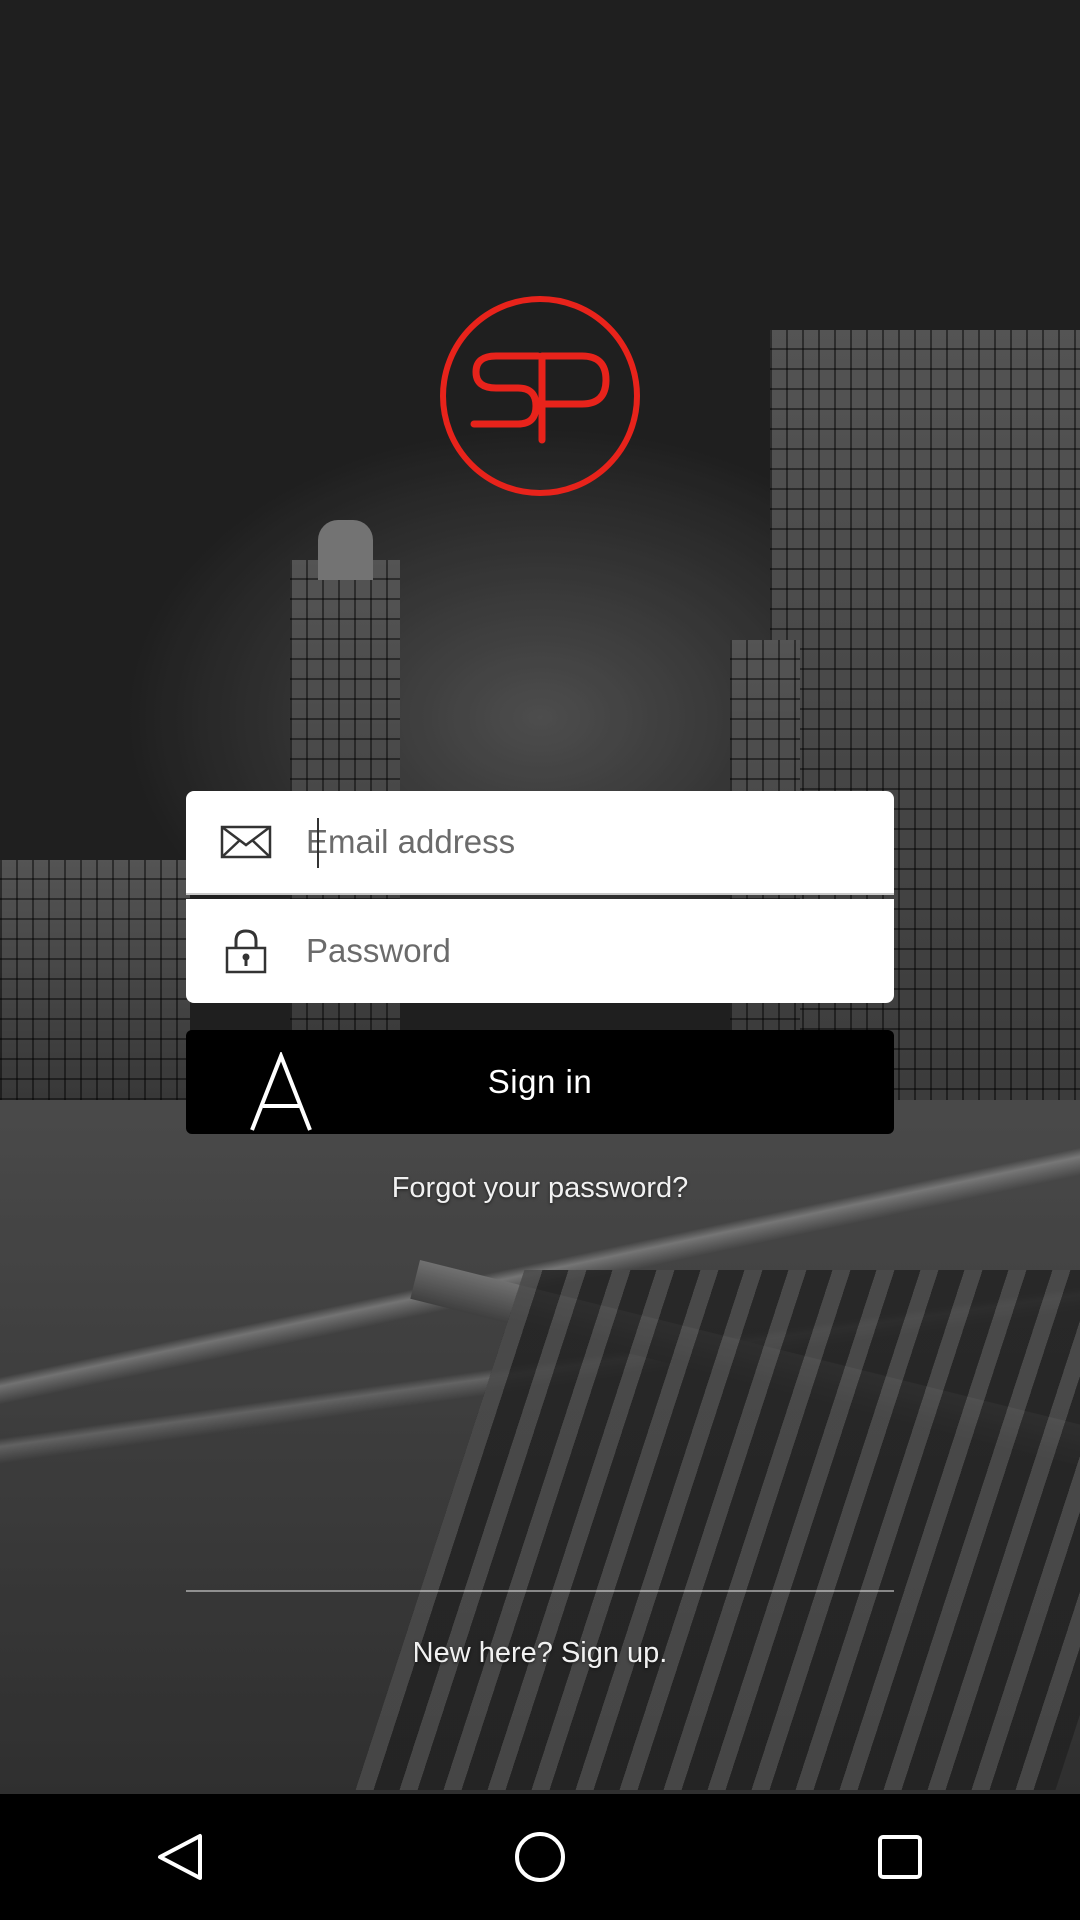  I want to click on padlock-icon, so click(246, 951).